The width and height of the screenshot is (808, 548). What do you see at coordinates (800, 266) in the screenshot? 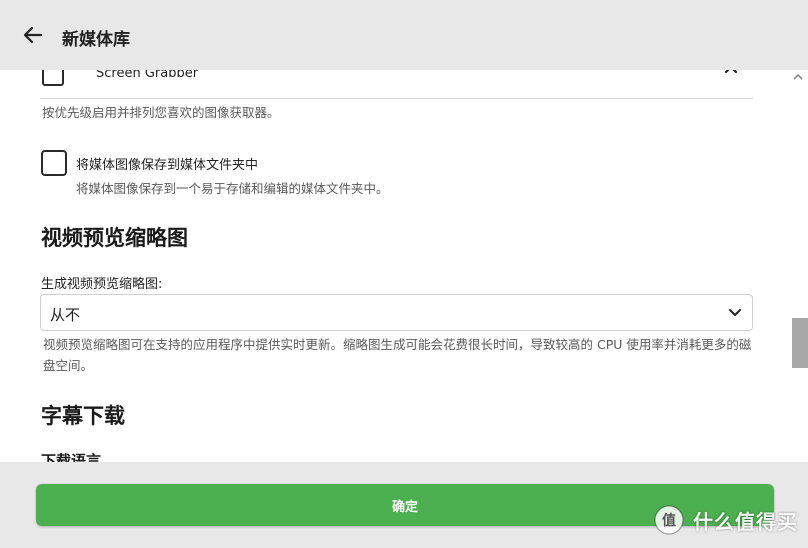
I see `scrollbar-track` at bounding box center [800, 266].